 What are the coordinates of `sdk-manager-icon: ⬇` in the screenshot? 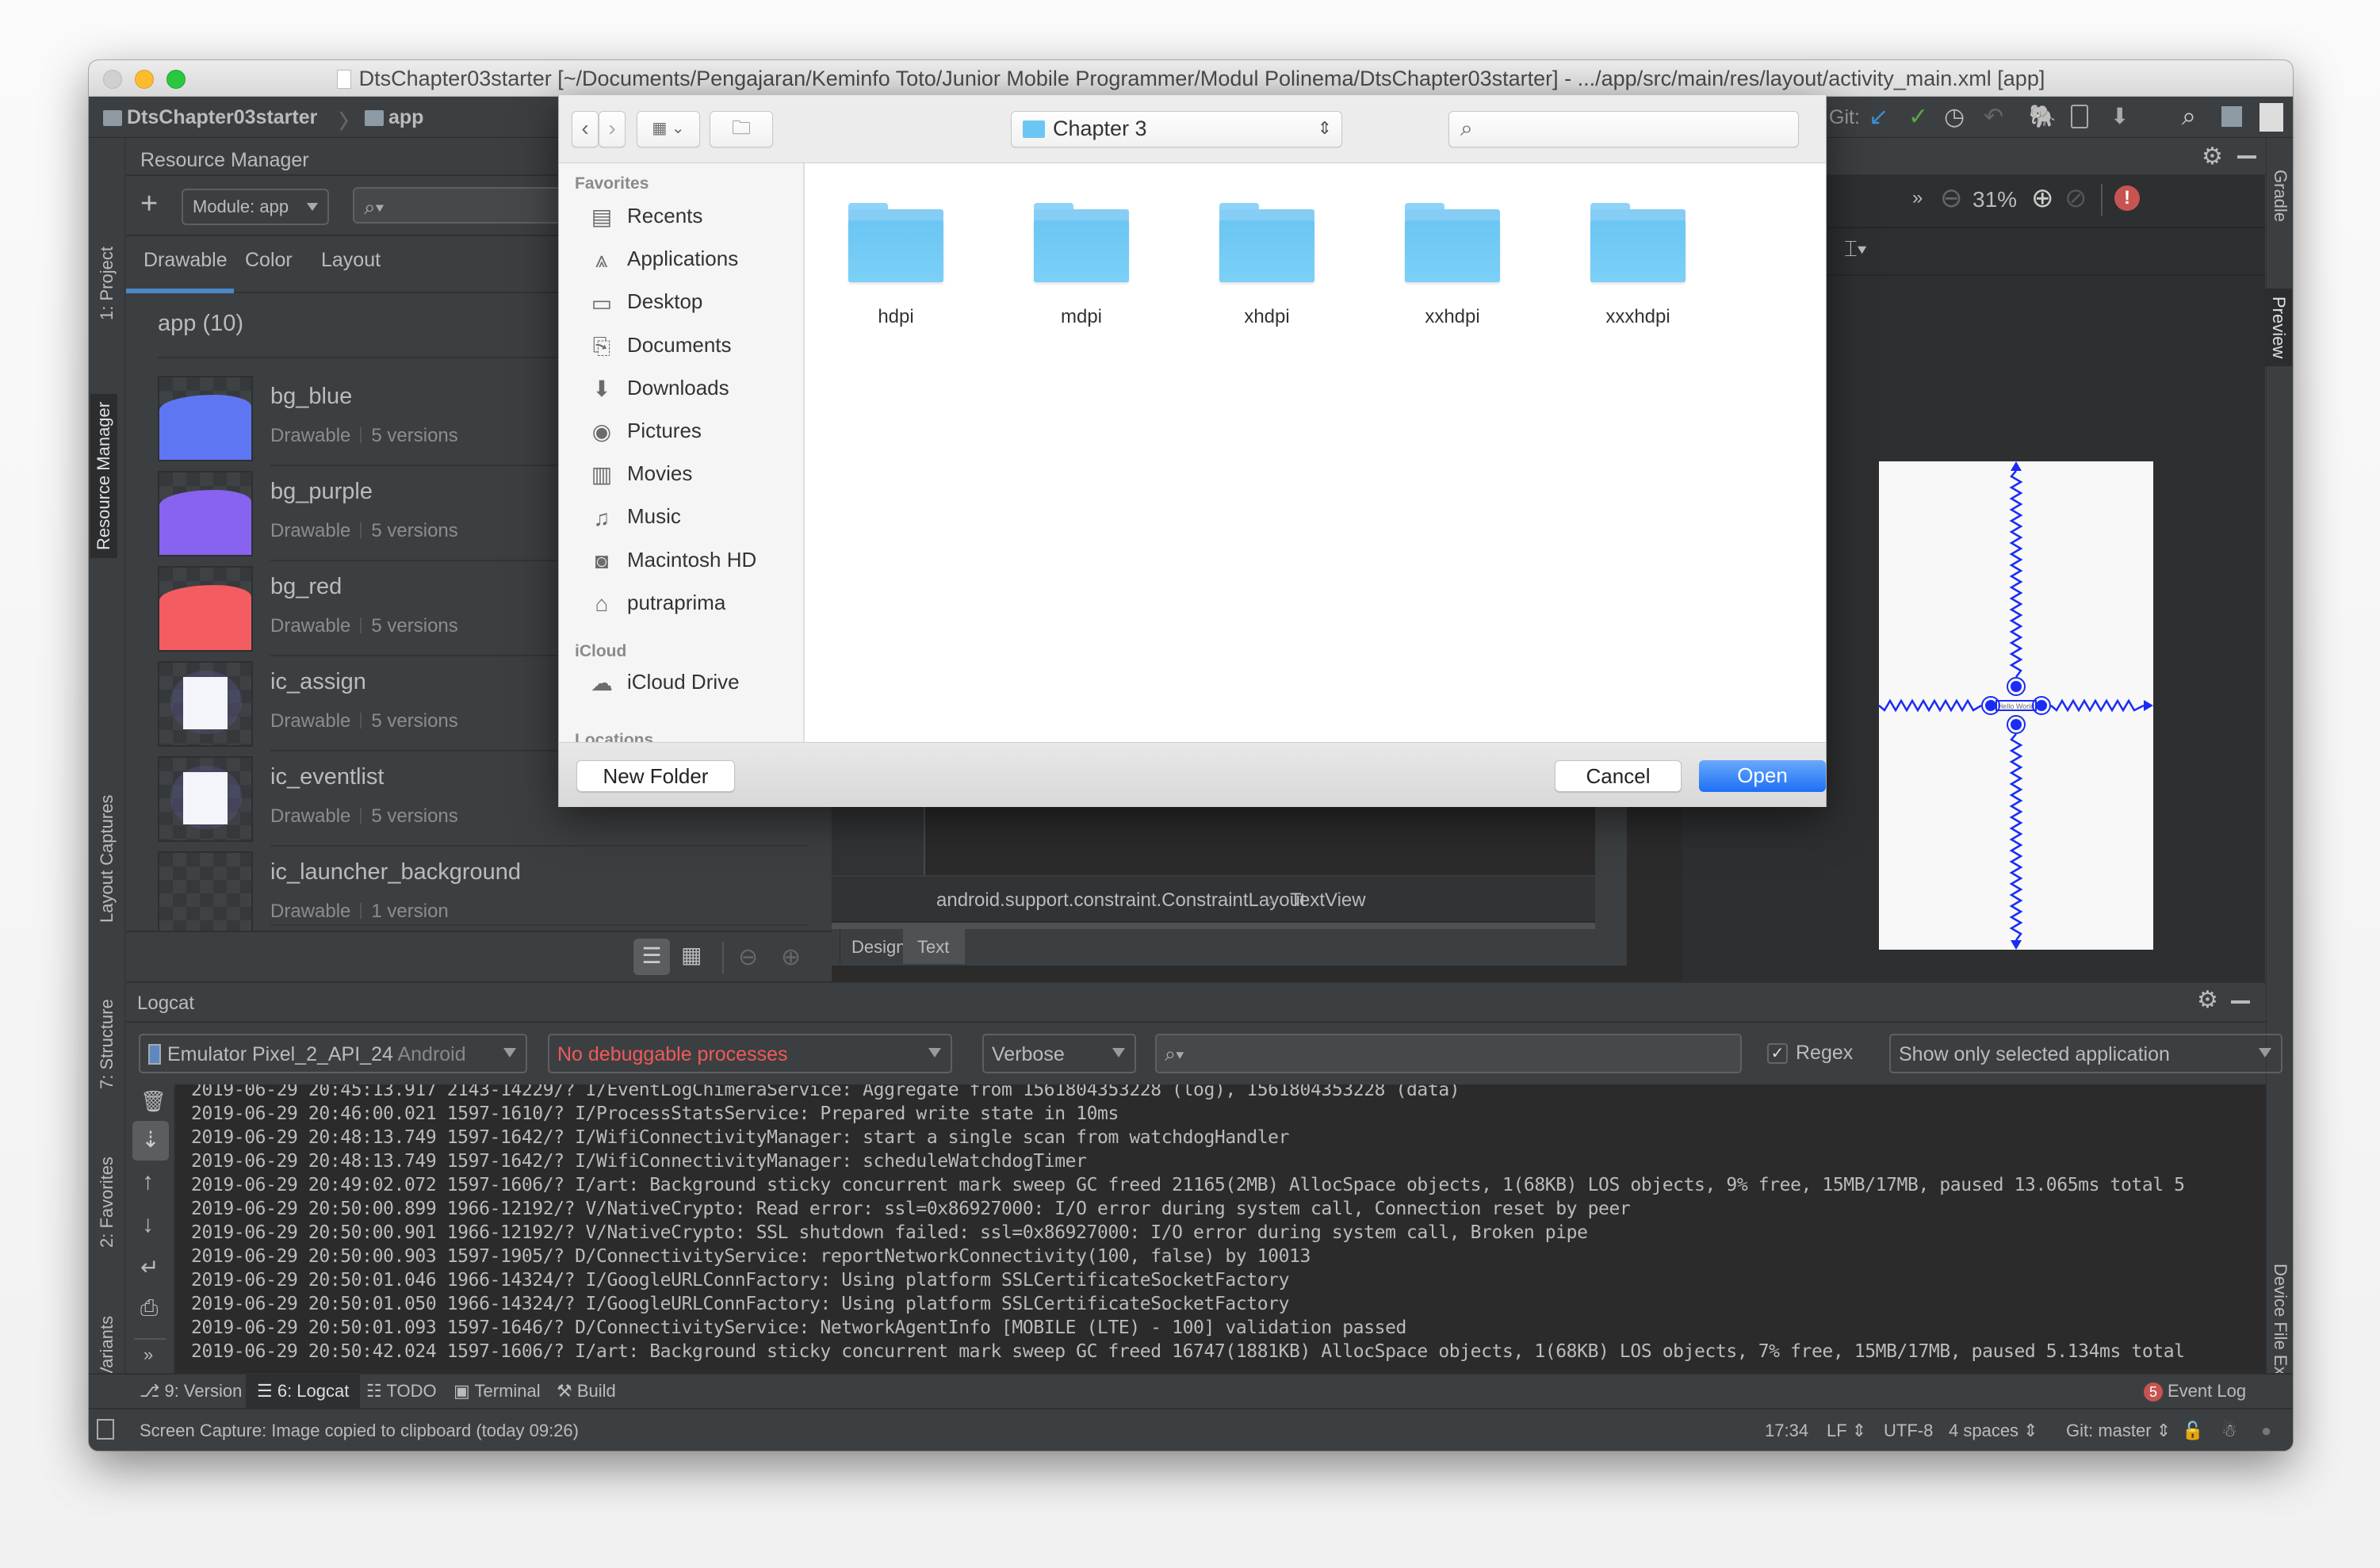 It's located at (2119, 116).